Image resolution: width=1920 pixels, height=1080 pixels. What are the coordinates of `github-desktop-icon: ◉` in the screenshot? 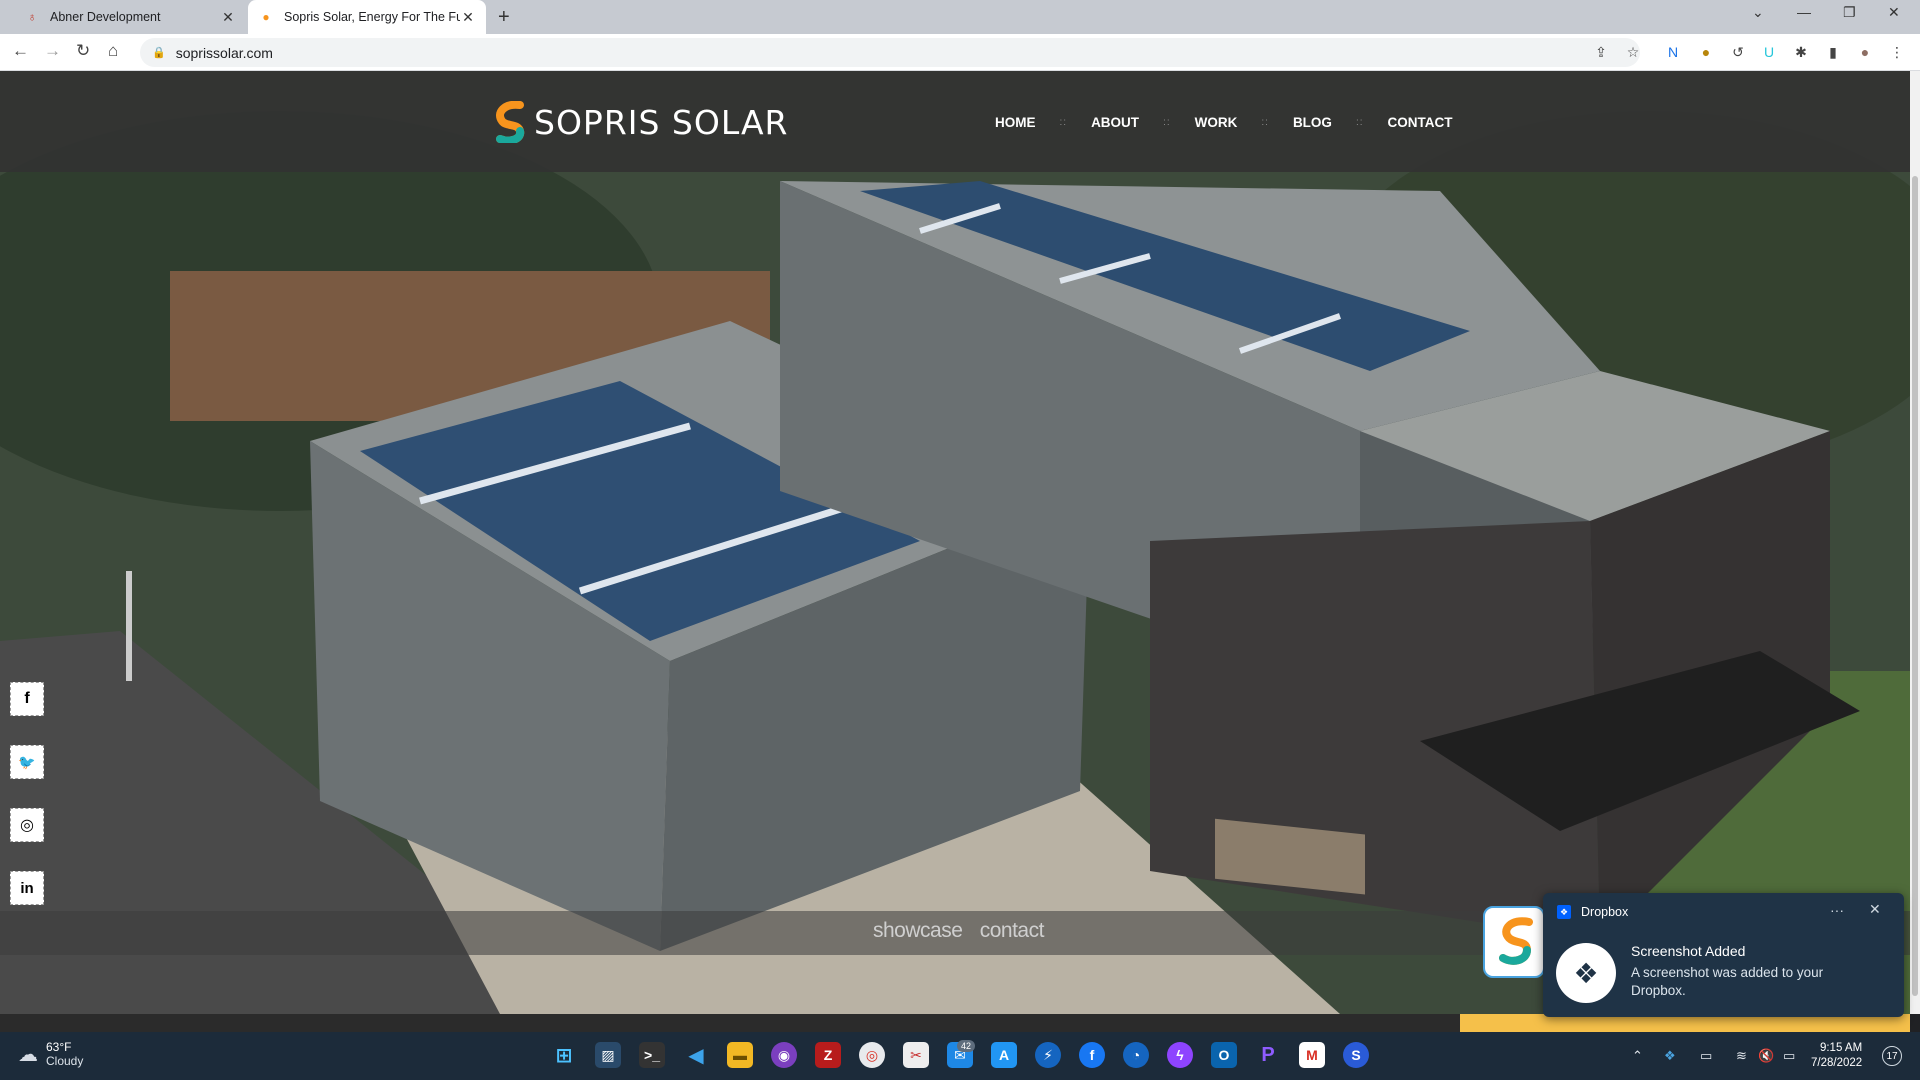 It's located at (784, 1055).